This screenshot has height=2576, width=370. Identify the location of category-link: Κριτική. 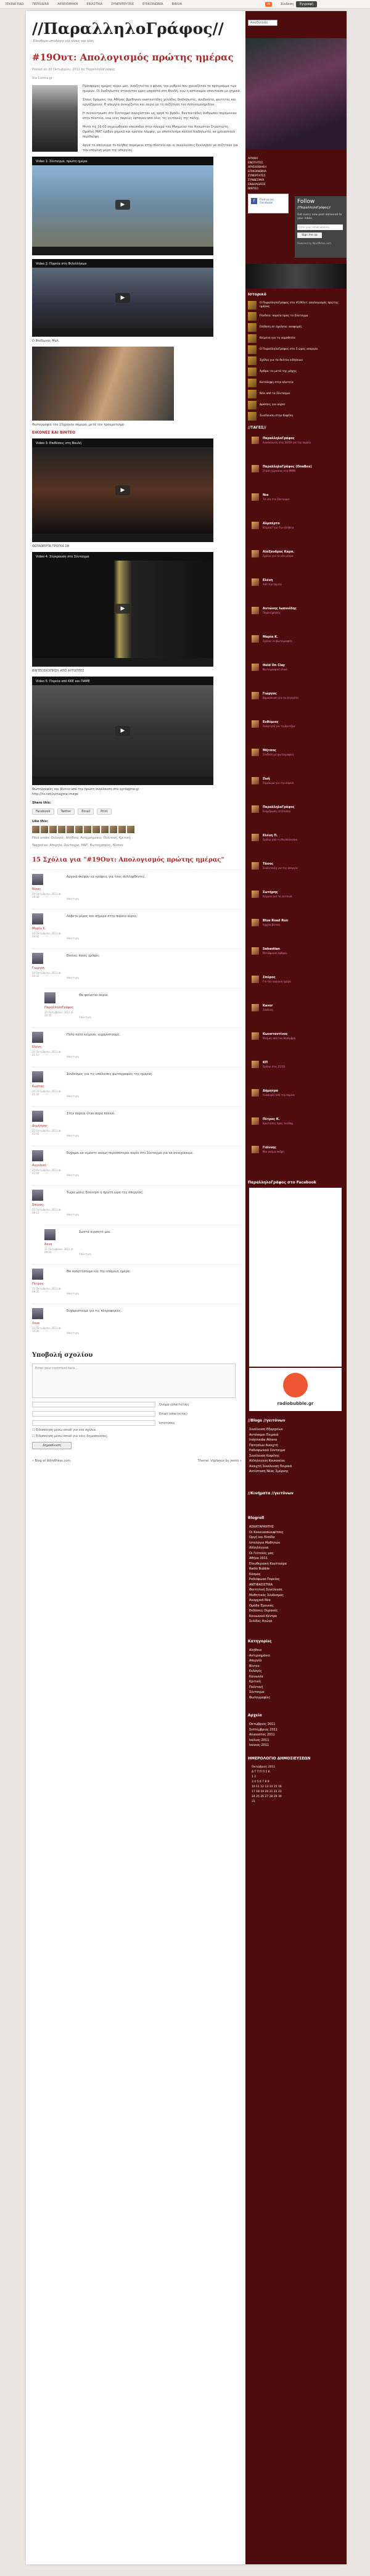
(296, 1682).